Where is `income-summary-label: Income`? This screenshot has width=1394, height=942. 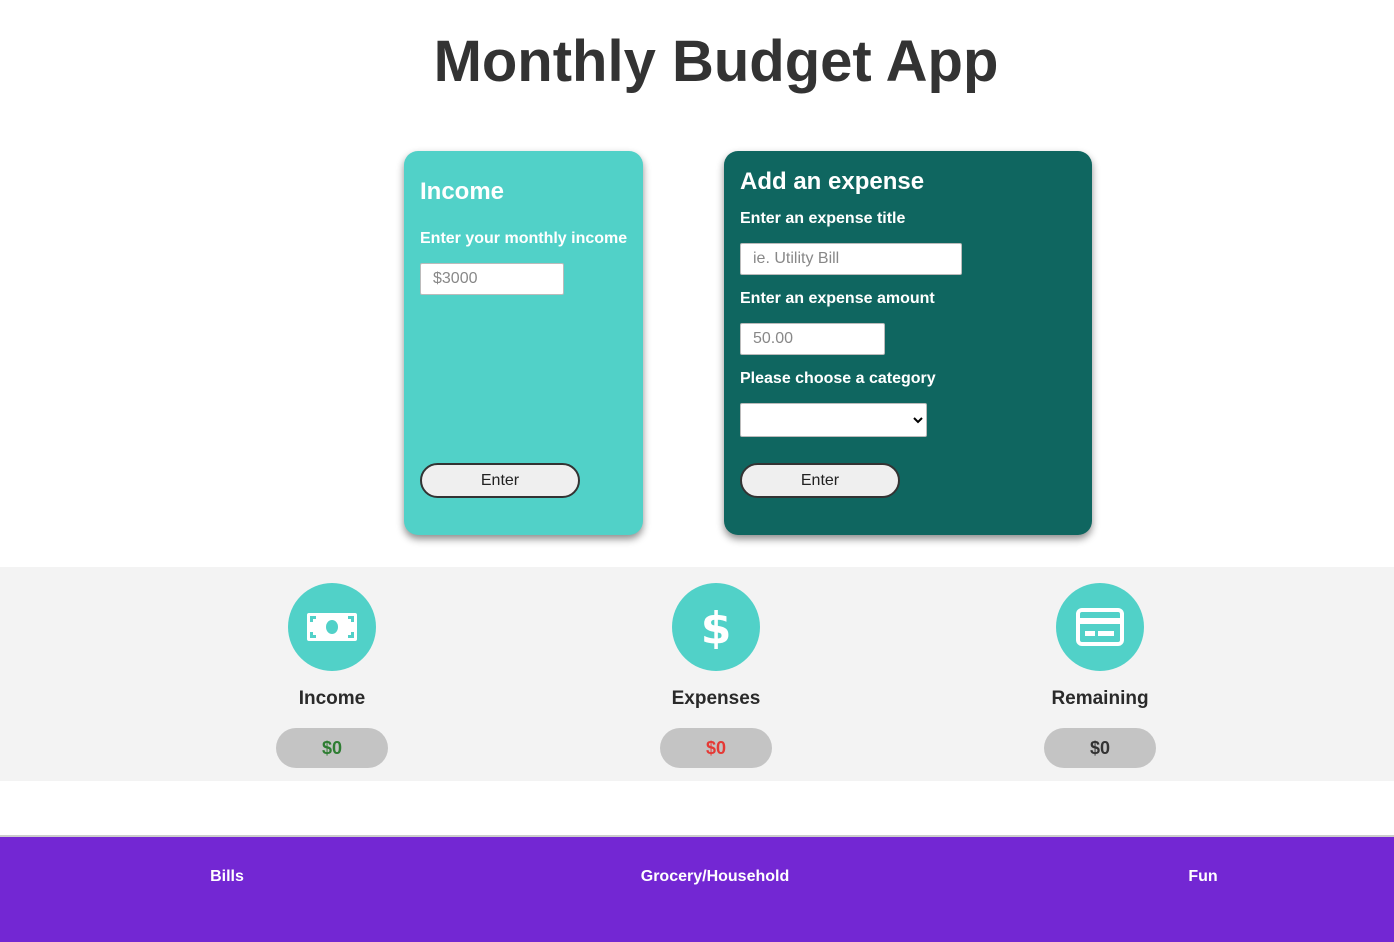
income-summary-label: Income is located at coordinates (332, 698).